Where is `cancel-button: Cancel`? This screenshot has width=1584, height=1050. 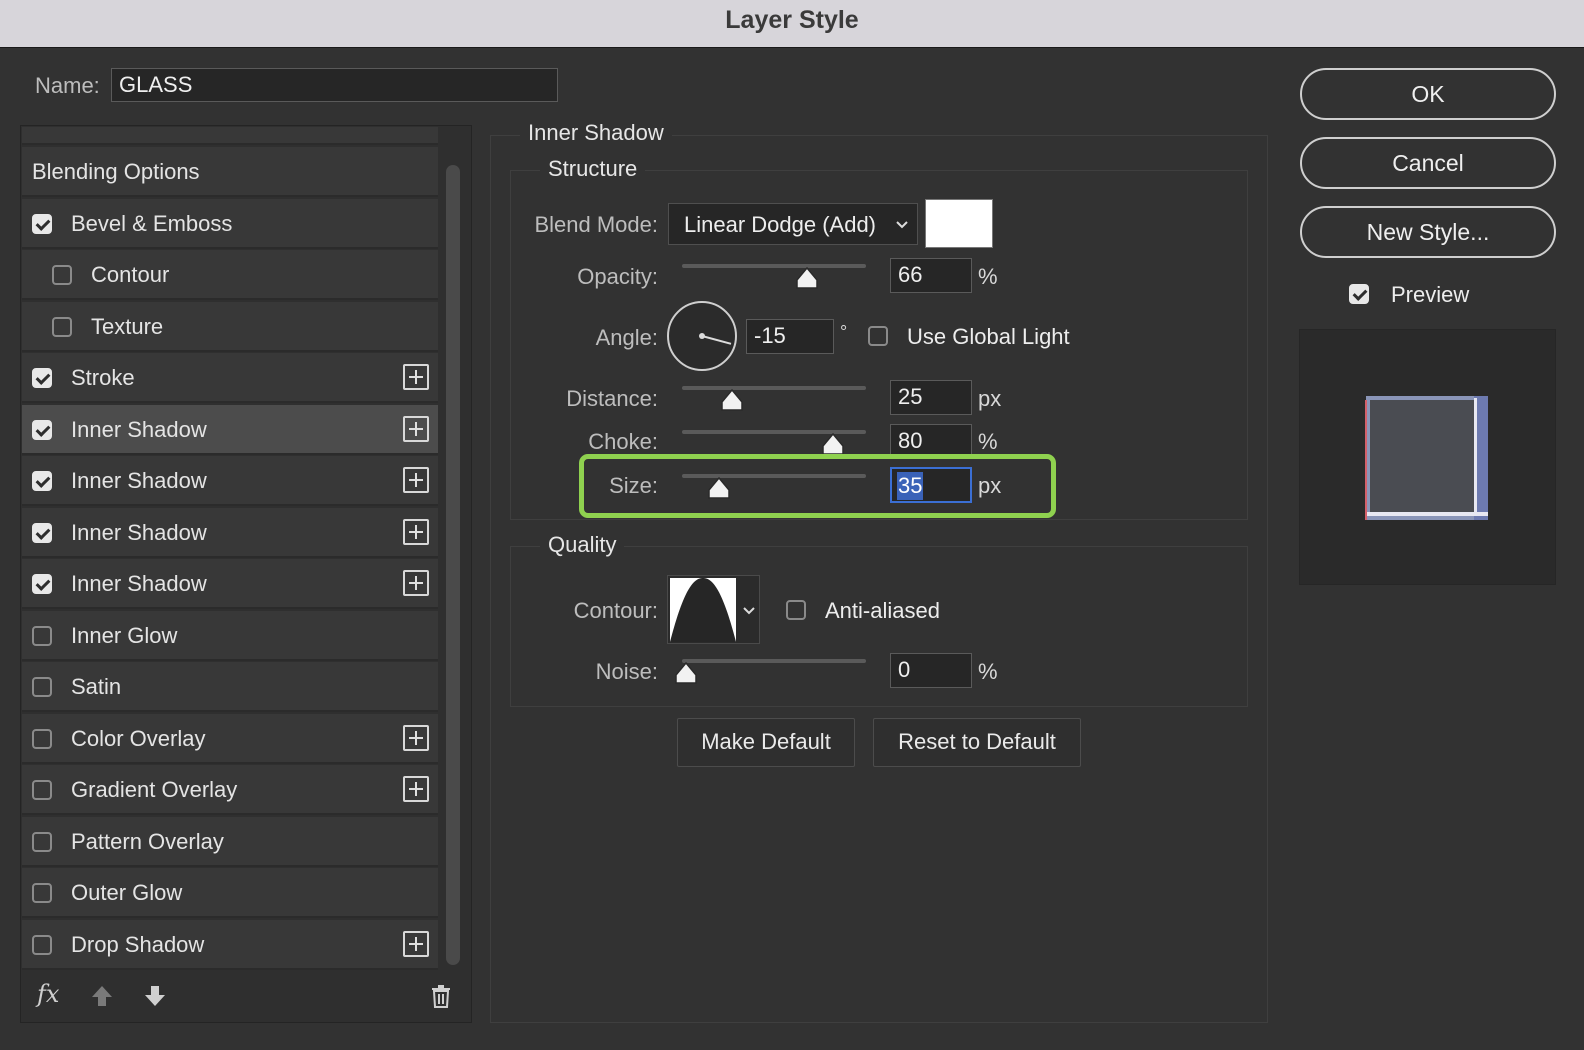 cancel-button: Cancel is located at coordinates (1428, 163).